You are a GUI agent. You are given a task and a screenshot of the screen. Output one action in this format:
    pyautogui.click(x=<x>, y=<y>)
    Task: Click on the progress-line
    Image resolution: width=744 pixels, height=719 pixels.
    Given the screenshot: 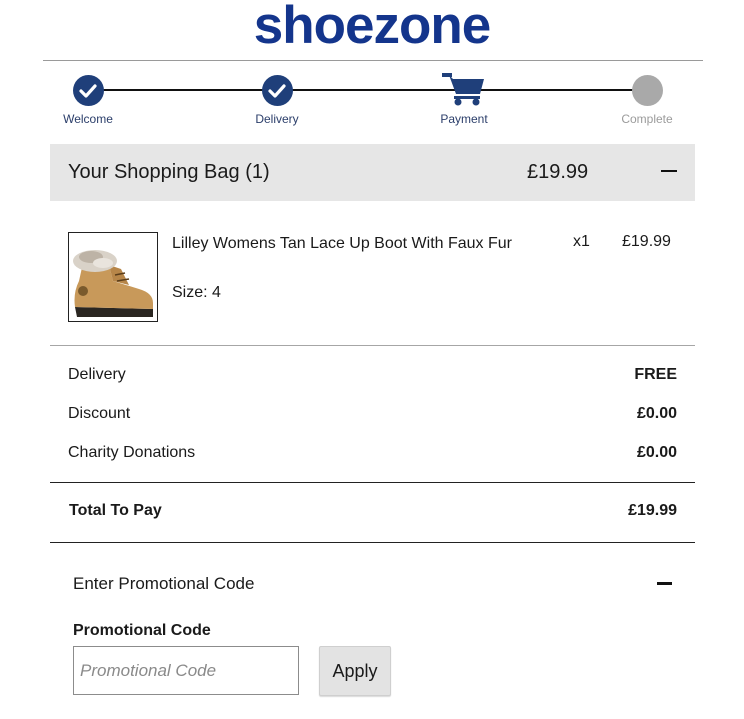 What is the action you would take?
    pyautogui.click(x=365, y=90)
    